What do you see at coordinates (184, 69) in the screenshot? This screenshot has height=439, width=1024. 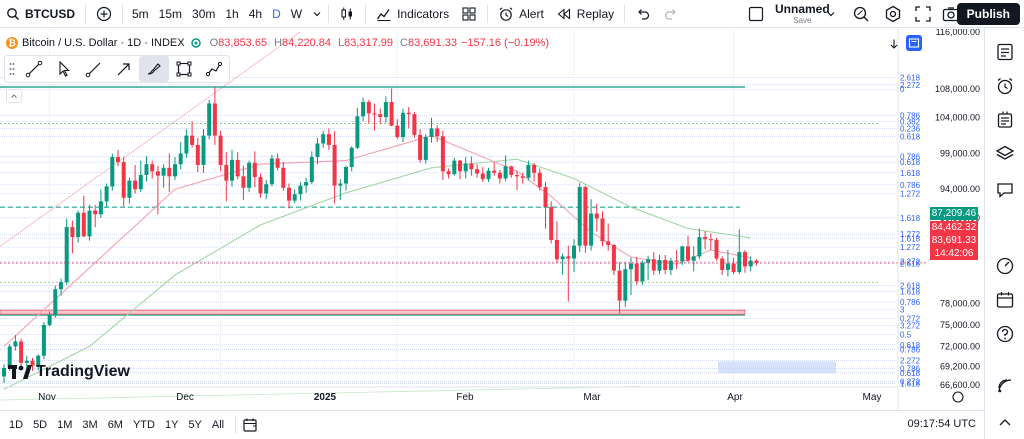 I see `rectangle-tool` at bounding box center [184, 69].